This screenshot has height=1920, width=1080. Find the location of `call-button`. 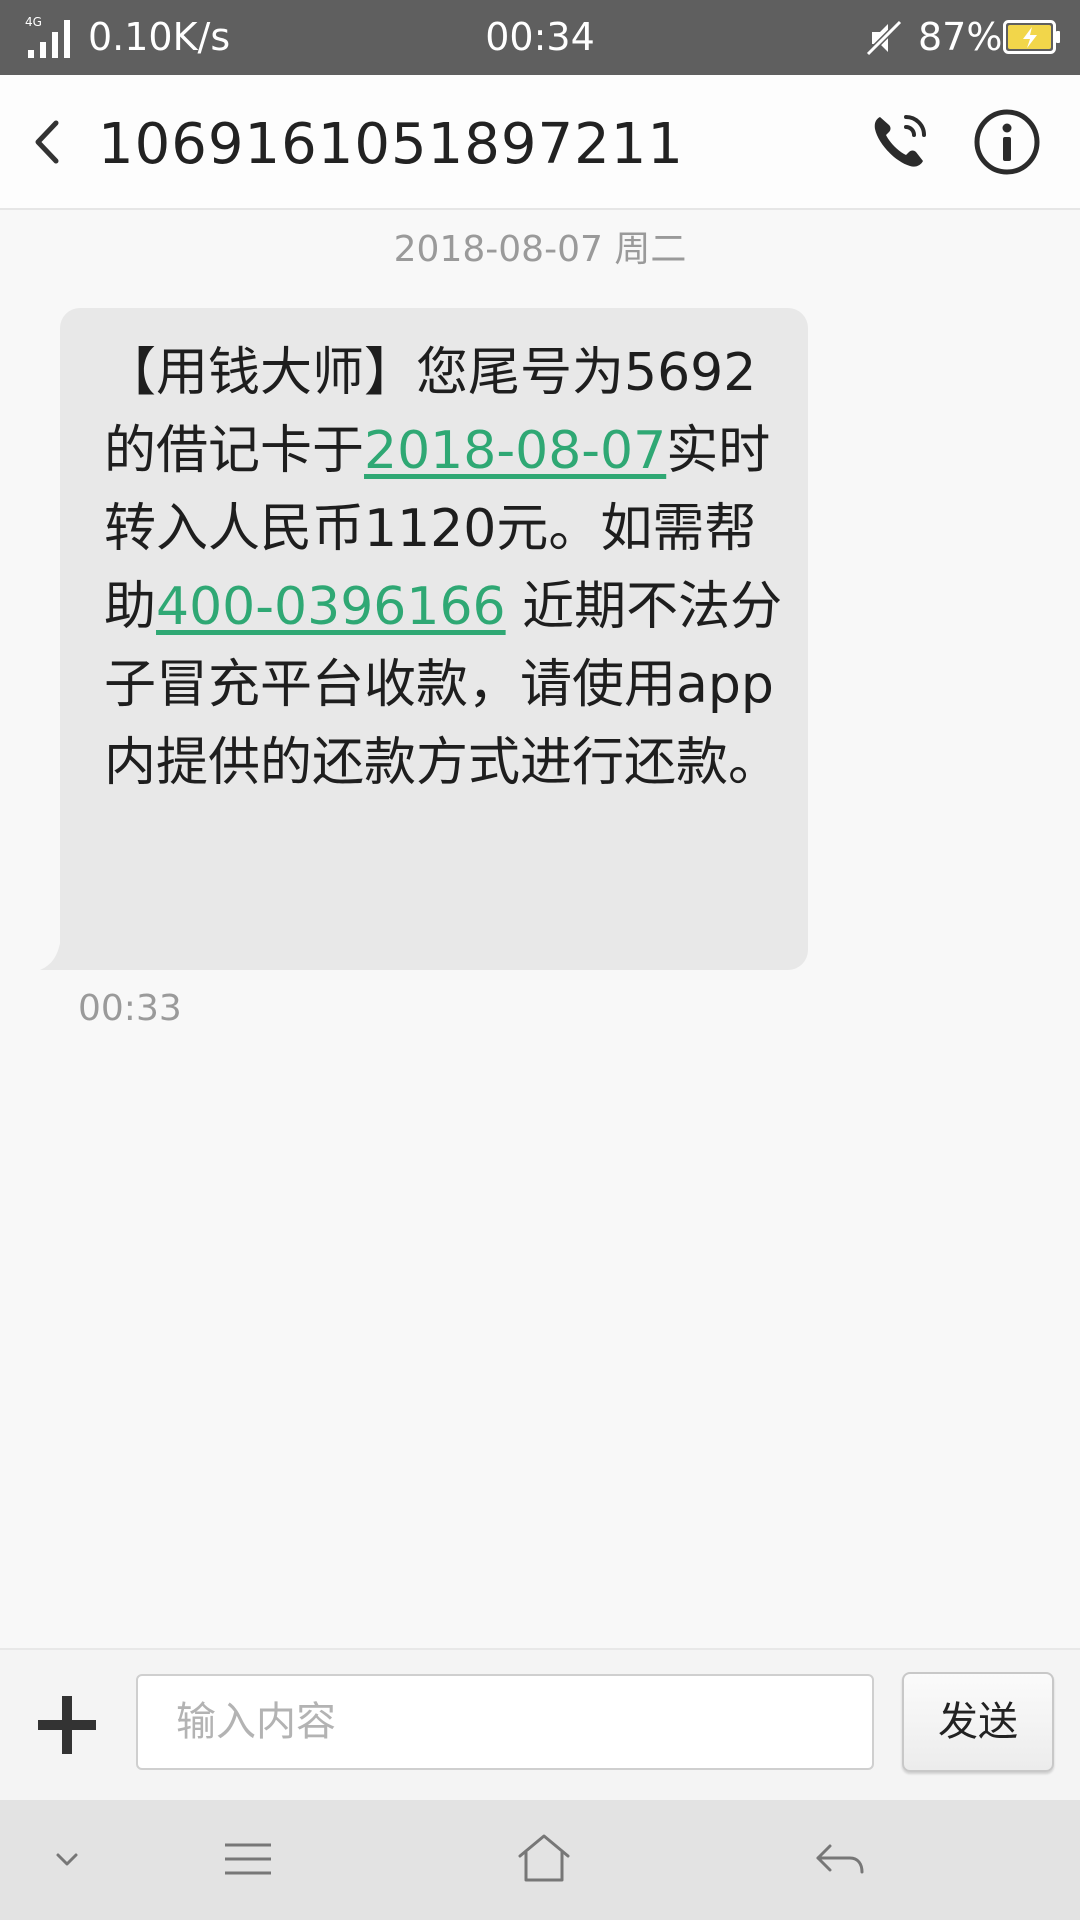

call-button is located at coordinates (900, 141).